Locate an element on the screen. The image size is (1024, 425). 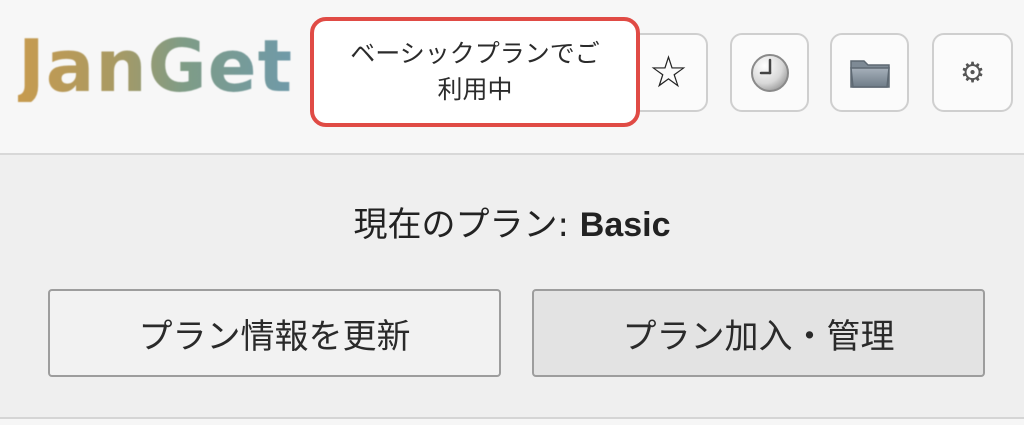
janget-logo: JanGet is located at coordinates (155, 66).